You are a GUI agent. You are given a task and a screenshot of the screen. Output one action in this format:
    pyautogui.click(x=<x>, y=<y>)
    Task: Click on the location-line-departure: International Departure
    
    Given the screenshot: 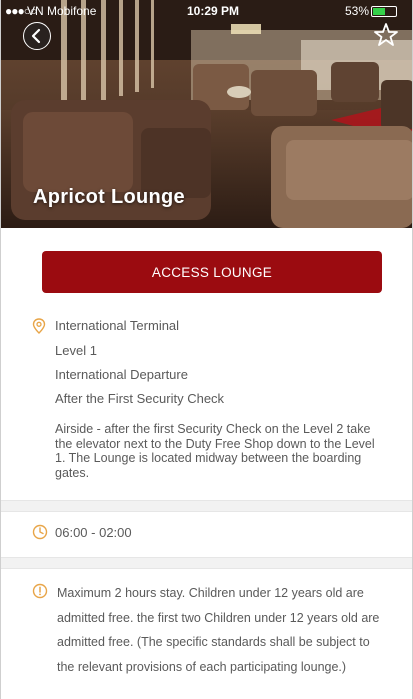 What is the action you would take?
    pyautogui.click(x=121, y=374)
    